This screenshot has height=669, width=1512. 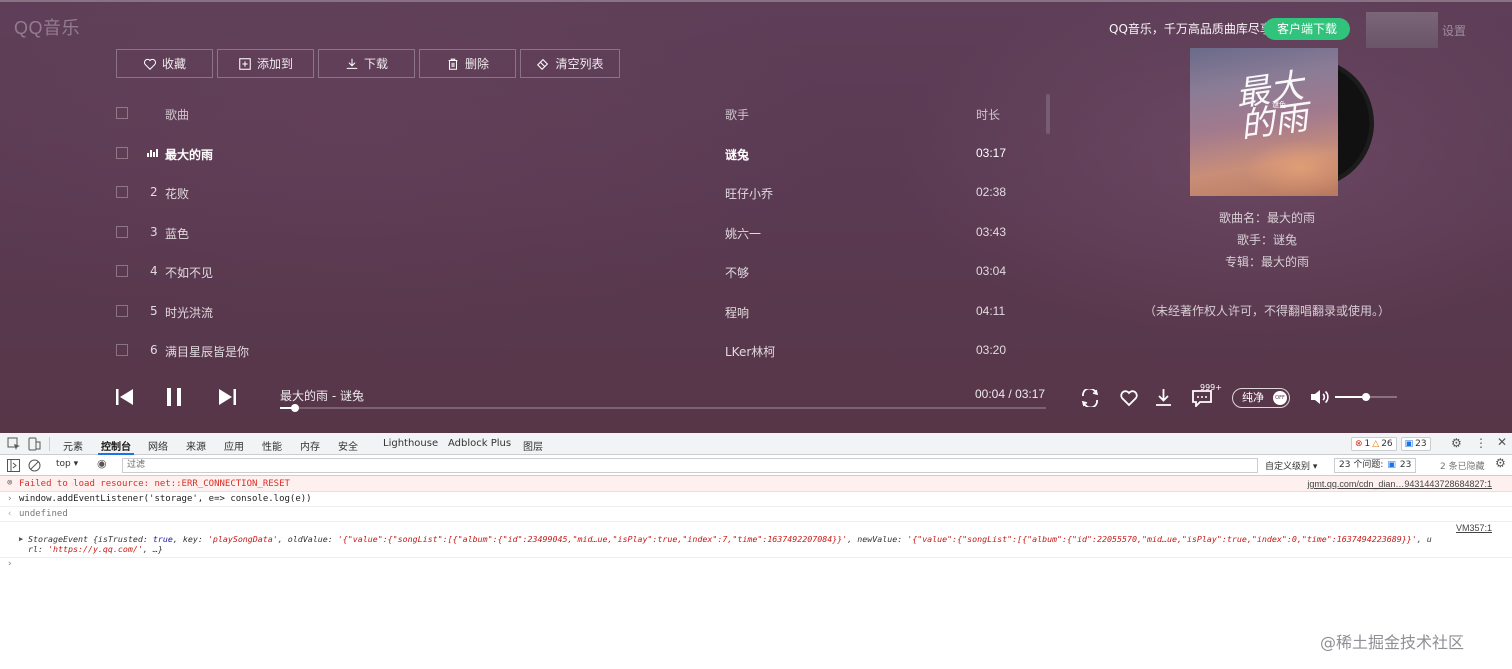 I want to click on qq-music-logo: QQ音乐, so click(x=47, y=27).